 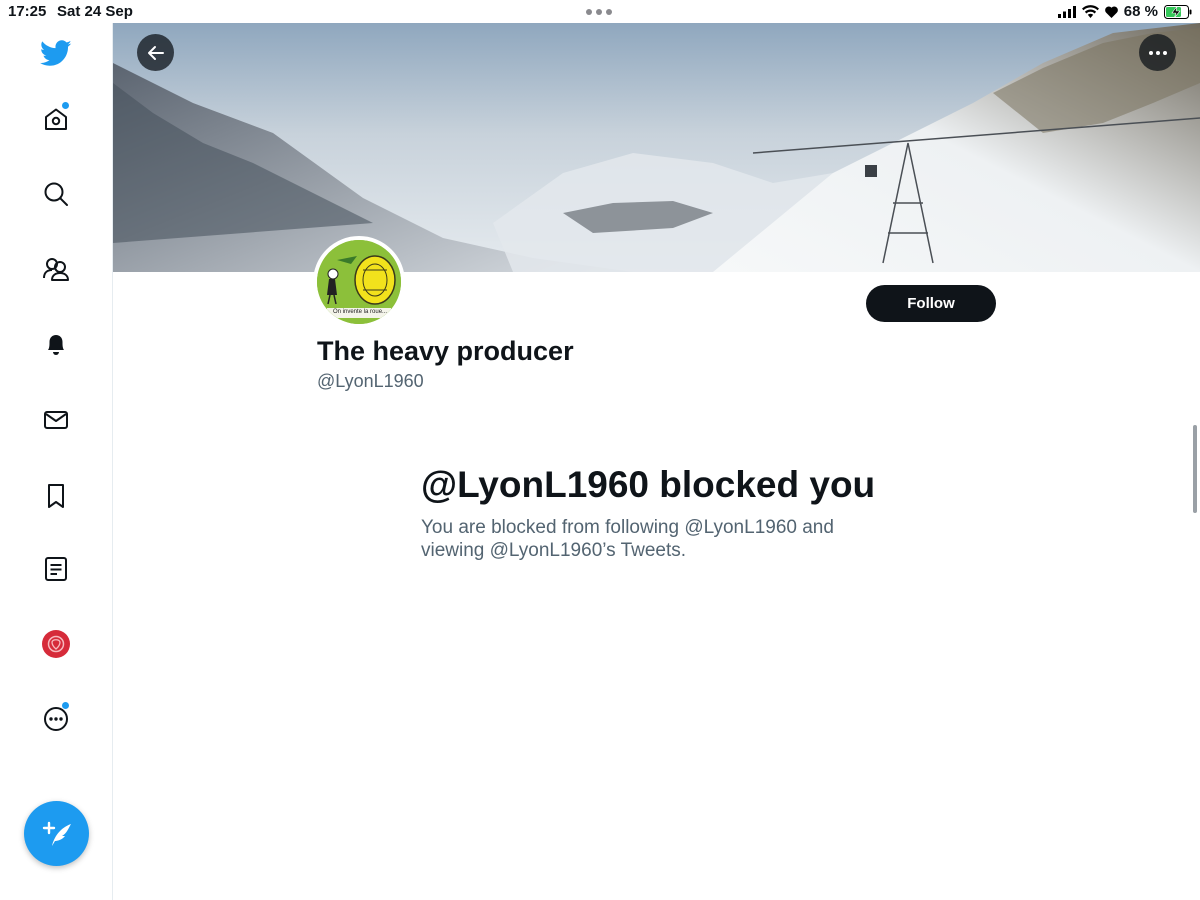 I want to click on avatar-icon, so click(x=56, y=644).